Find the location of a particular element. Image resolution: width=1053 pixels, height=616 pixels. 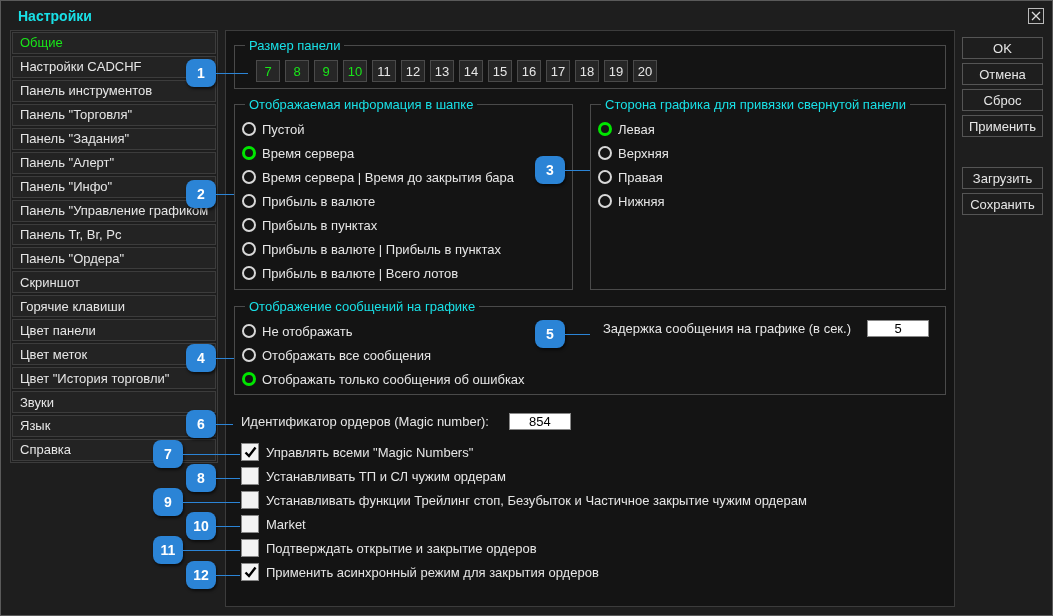

callout-tooltip: 7 is located at coordinates (168, 454).